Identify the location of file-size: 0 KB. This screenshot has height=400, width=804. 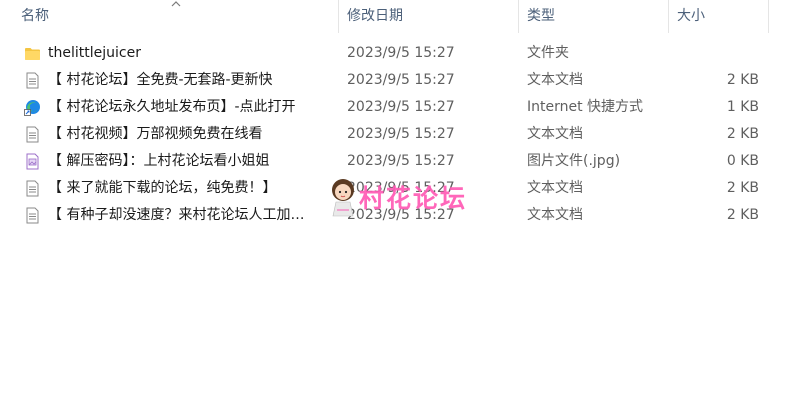
(742, 161).